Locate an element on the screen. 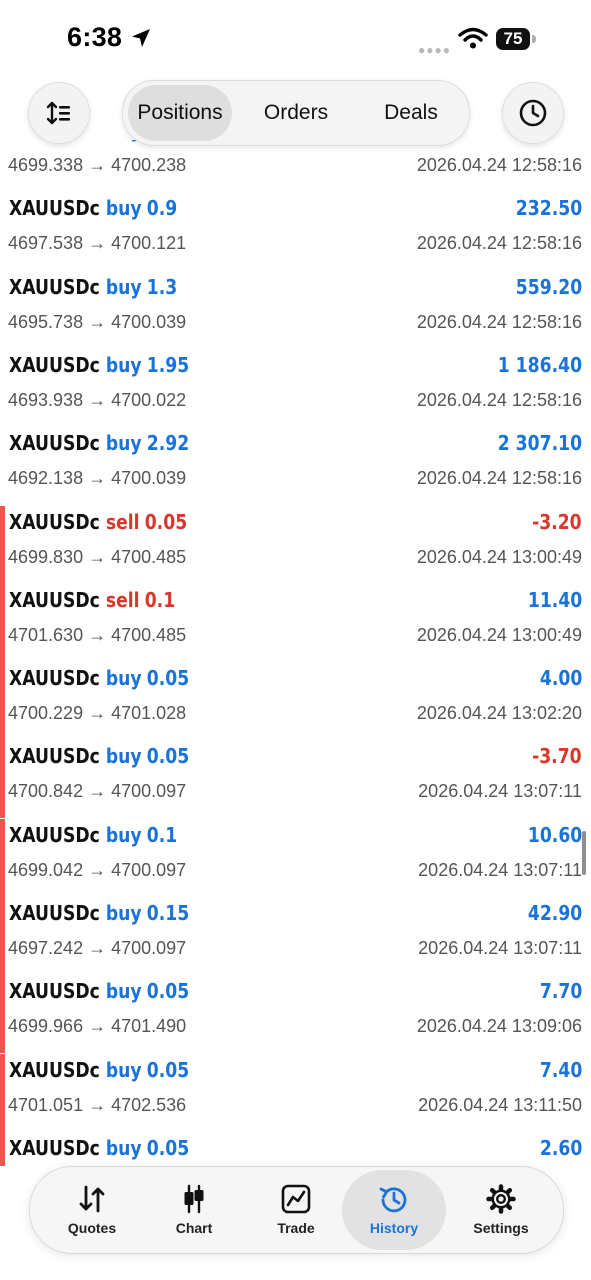  open-price: 4695.738 is located at coordinates (46, 321).